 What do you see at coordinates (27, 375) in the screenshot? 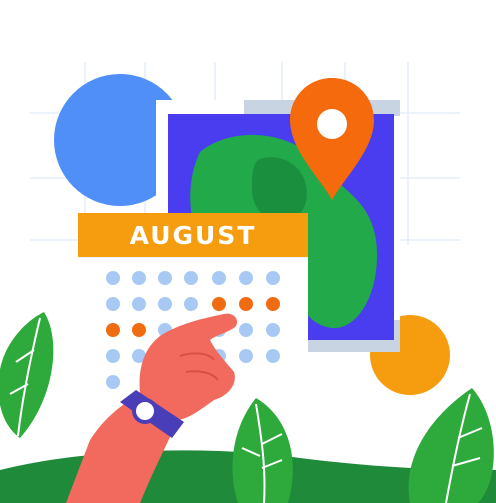
I see `left-leaf` at bounding box center [27, 375].